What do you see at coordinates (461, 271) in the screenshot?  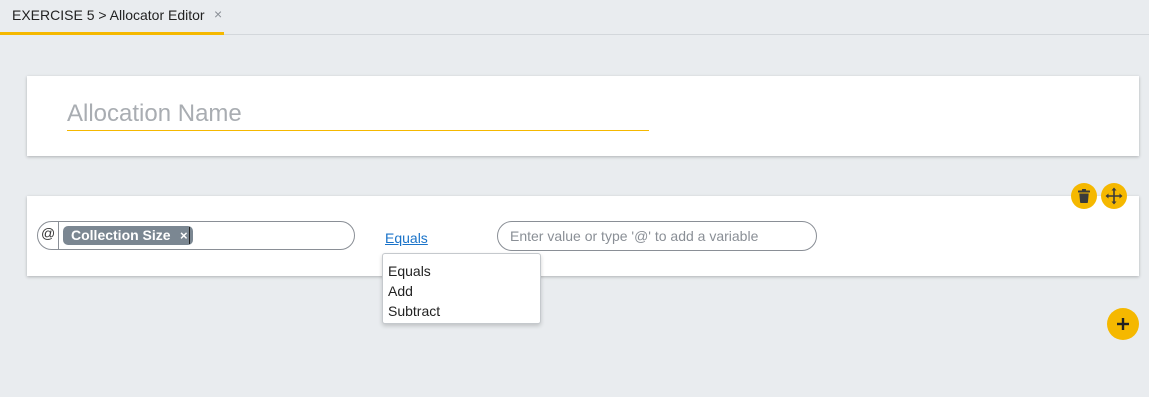 I see `operator-option-equals: Equals` at bounding box center [461, 271].